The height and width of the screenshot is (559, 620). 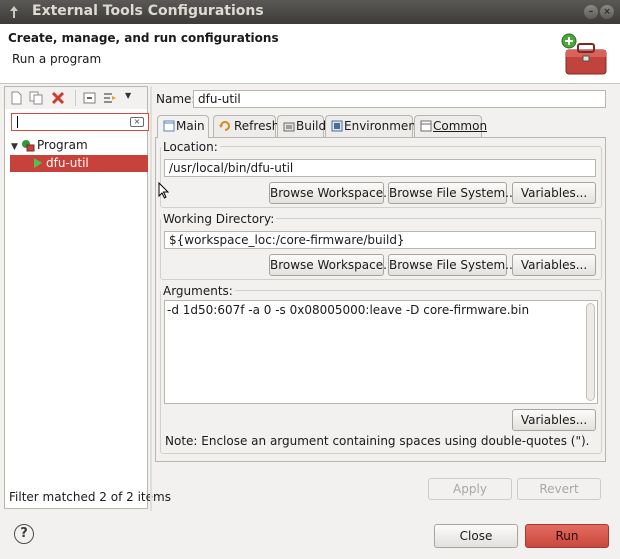 What do you see at coordinates (289, 127) in the screenshot?
I see `build-icon` at bounding box center [289, 127].